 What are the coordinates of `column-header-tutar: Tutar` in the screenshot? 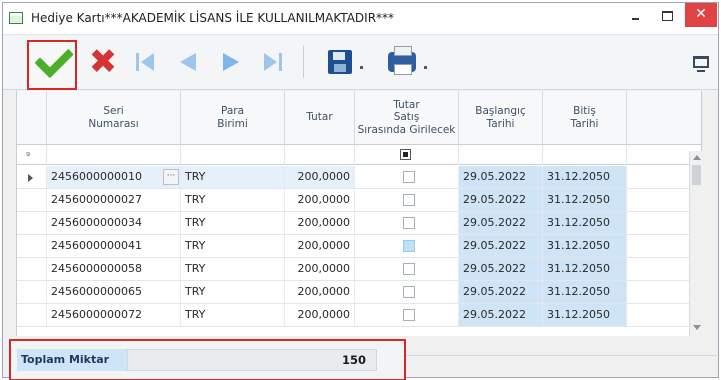 It's located at (320, 118).